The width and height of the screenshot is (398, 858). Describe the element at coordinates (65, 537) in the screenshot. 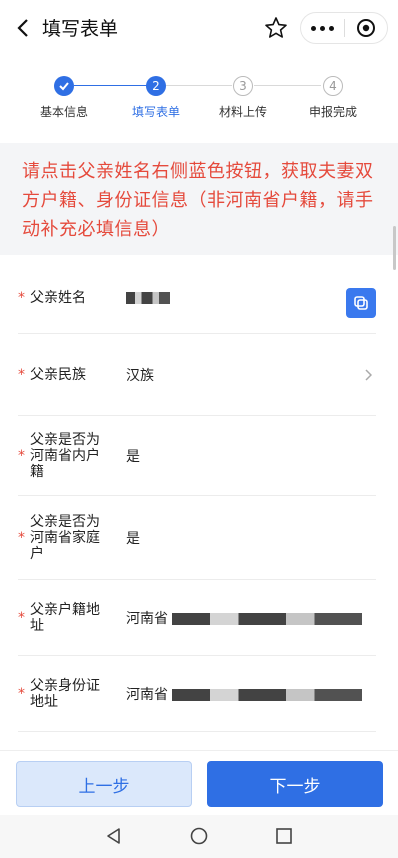

I see `field-label: 父亲是否为河南省家庭户` at that location.